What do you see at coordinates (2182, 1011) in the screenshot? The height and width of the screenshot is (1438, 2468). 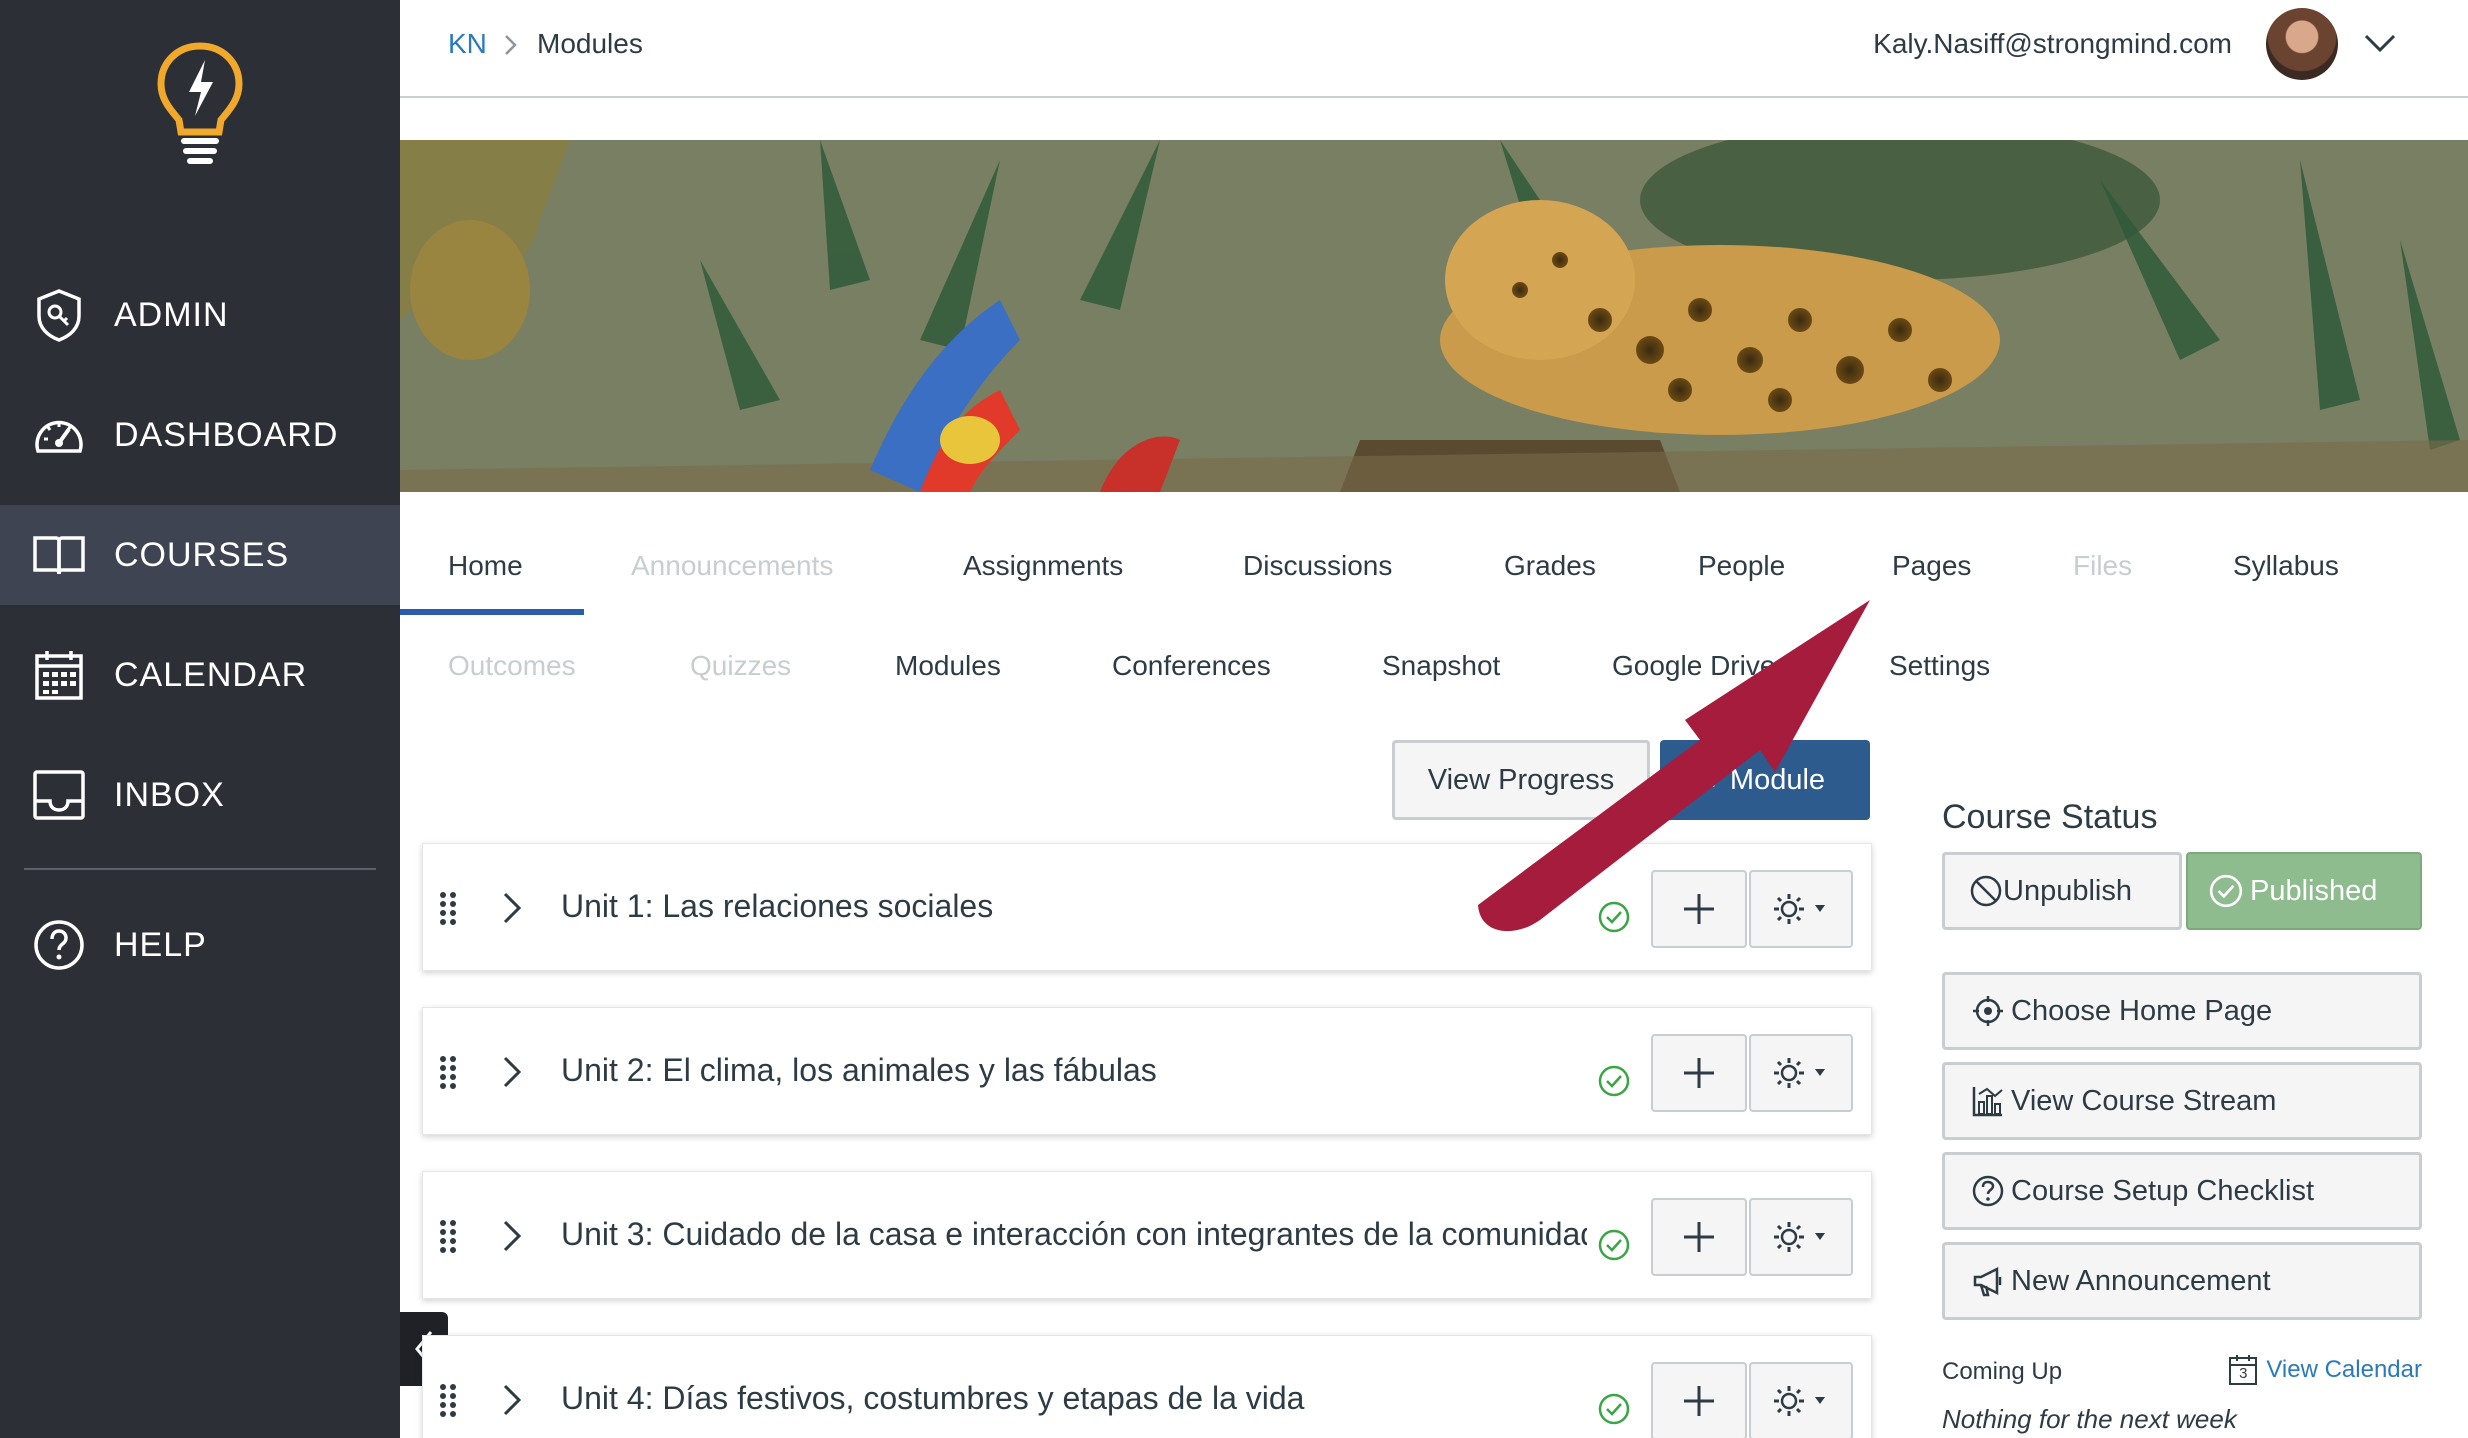 I see `choose-home-page-button: Choose Home Page` at bounding box center [2182, 1011].